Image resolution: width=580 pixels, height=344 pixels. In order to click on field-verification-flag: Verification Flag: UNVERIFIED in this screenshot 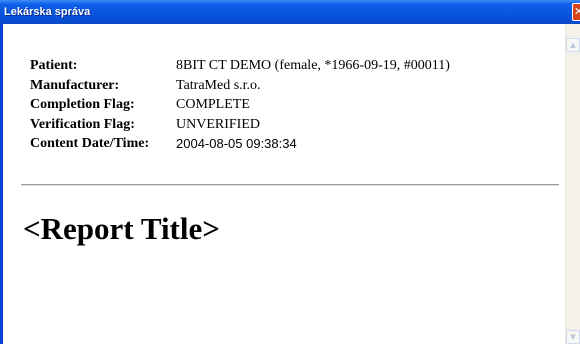, I will do `click(240, 125)`.